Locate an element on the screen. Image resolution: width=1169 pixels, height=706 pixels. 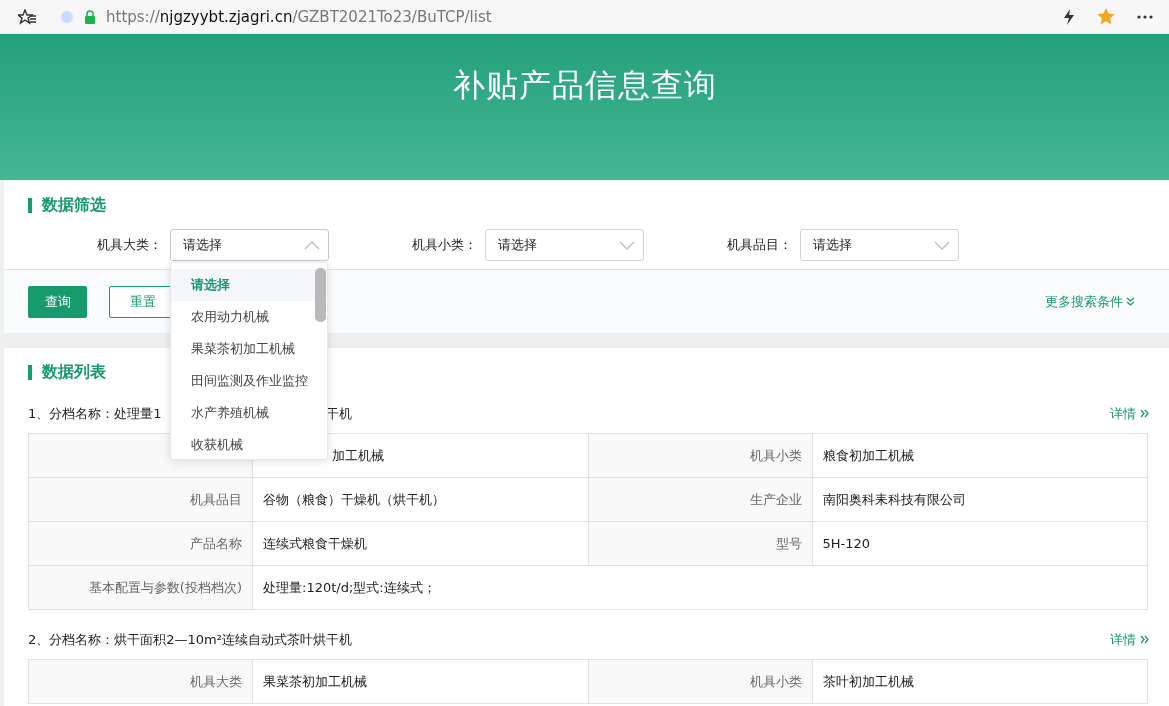
field-label: 型号 is located at coordinates (700, 543).